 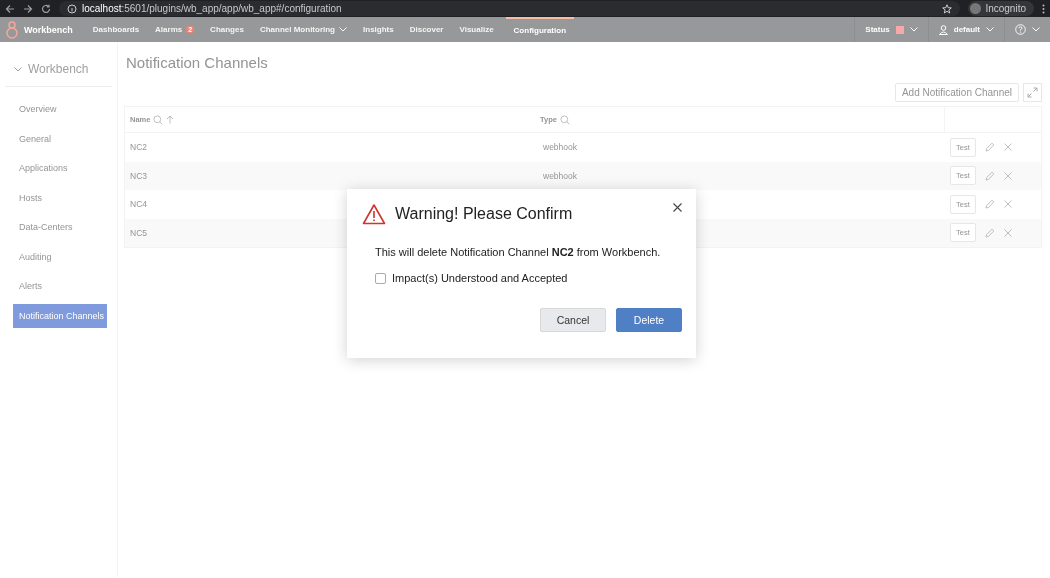 What do you see at coordinates (374, 214) in the screenshot?
I see `warning-icon` at bounding box center [374, 214].